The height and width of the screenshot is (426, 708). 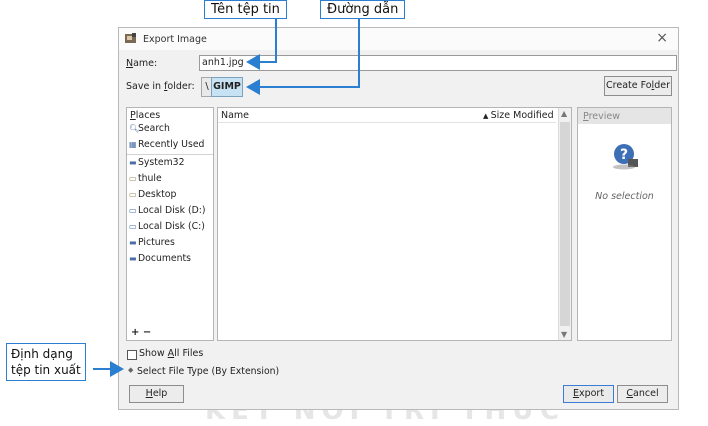 What do you see at coordinates (261, 44) in the screenshot?
I see `file-name-arrow` at bounding box center [261, 44].